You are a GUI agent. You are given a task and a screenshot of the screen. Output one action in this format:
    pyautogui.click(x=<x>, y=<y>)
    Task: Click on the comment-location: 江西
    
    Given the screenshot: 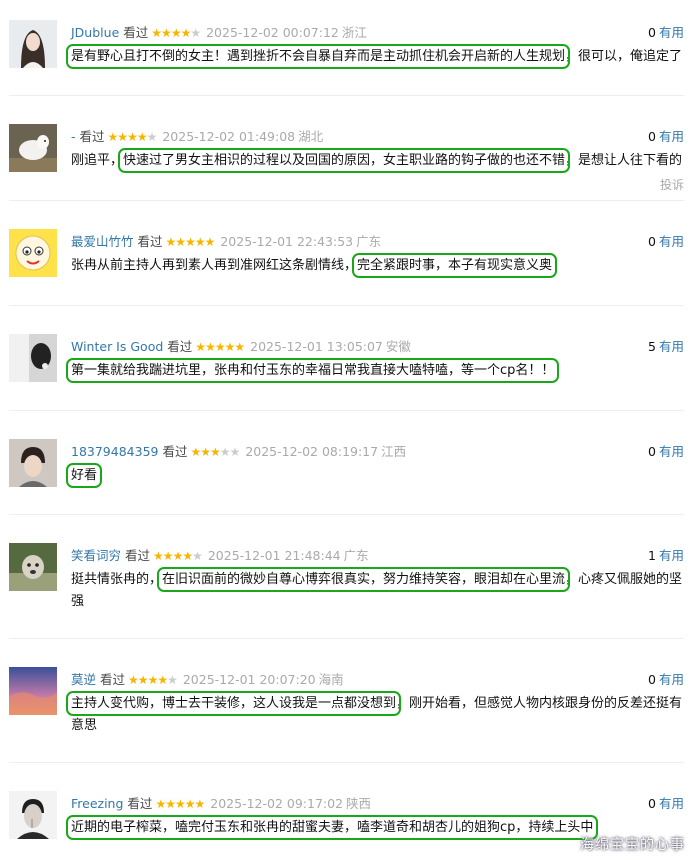 What is the action you would take?
    pyautogui.click(x=394, y=451)
    